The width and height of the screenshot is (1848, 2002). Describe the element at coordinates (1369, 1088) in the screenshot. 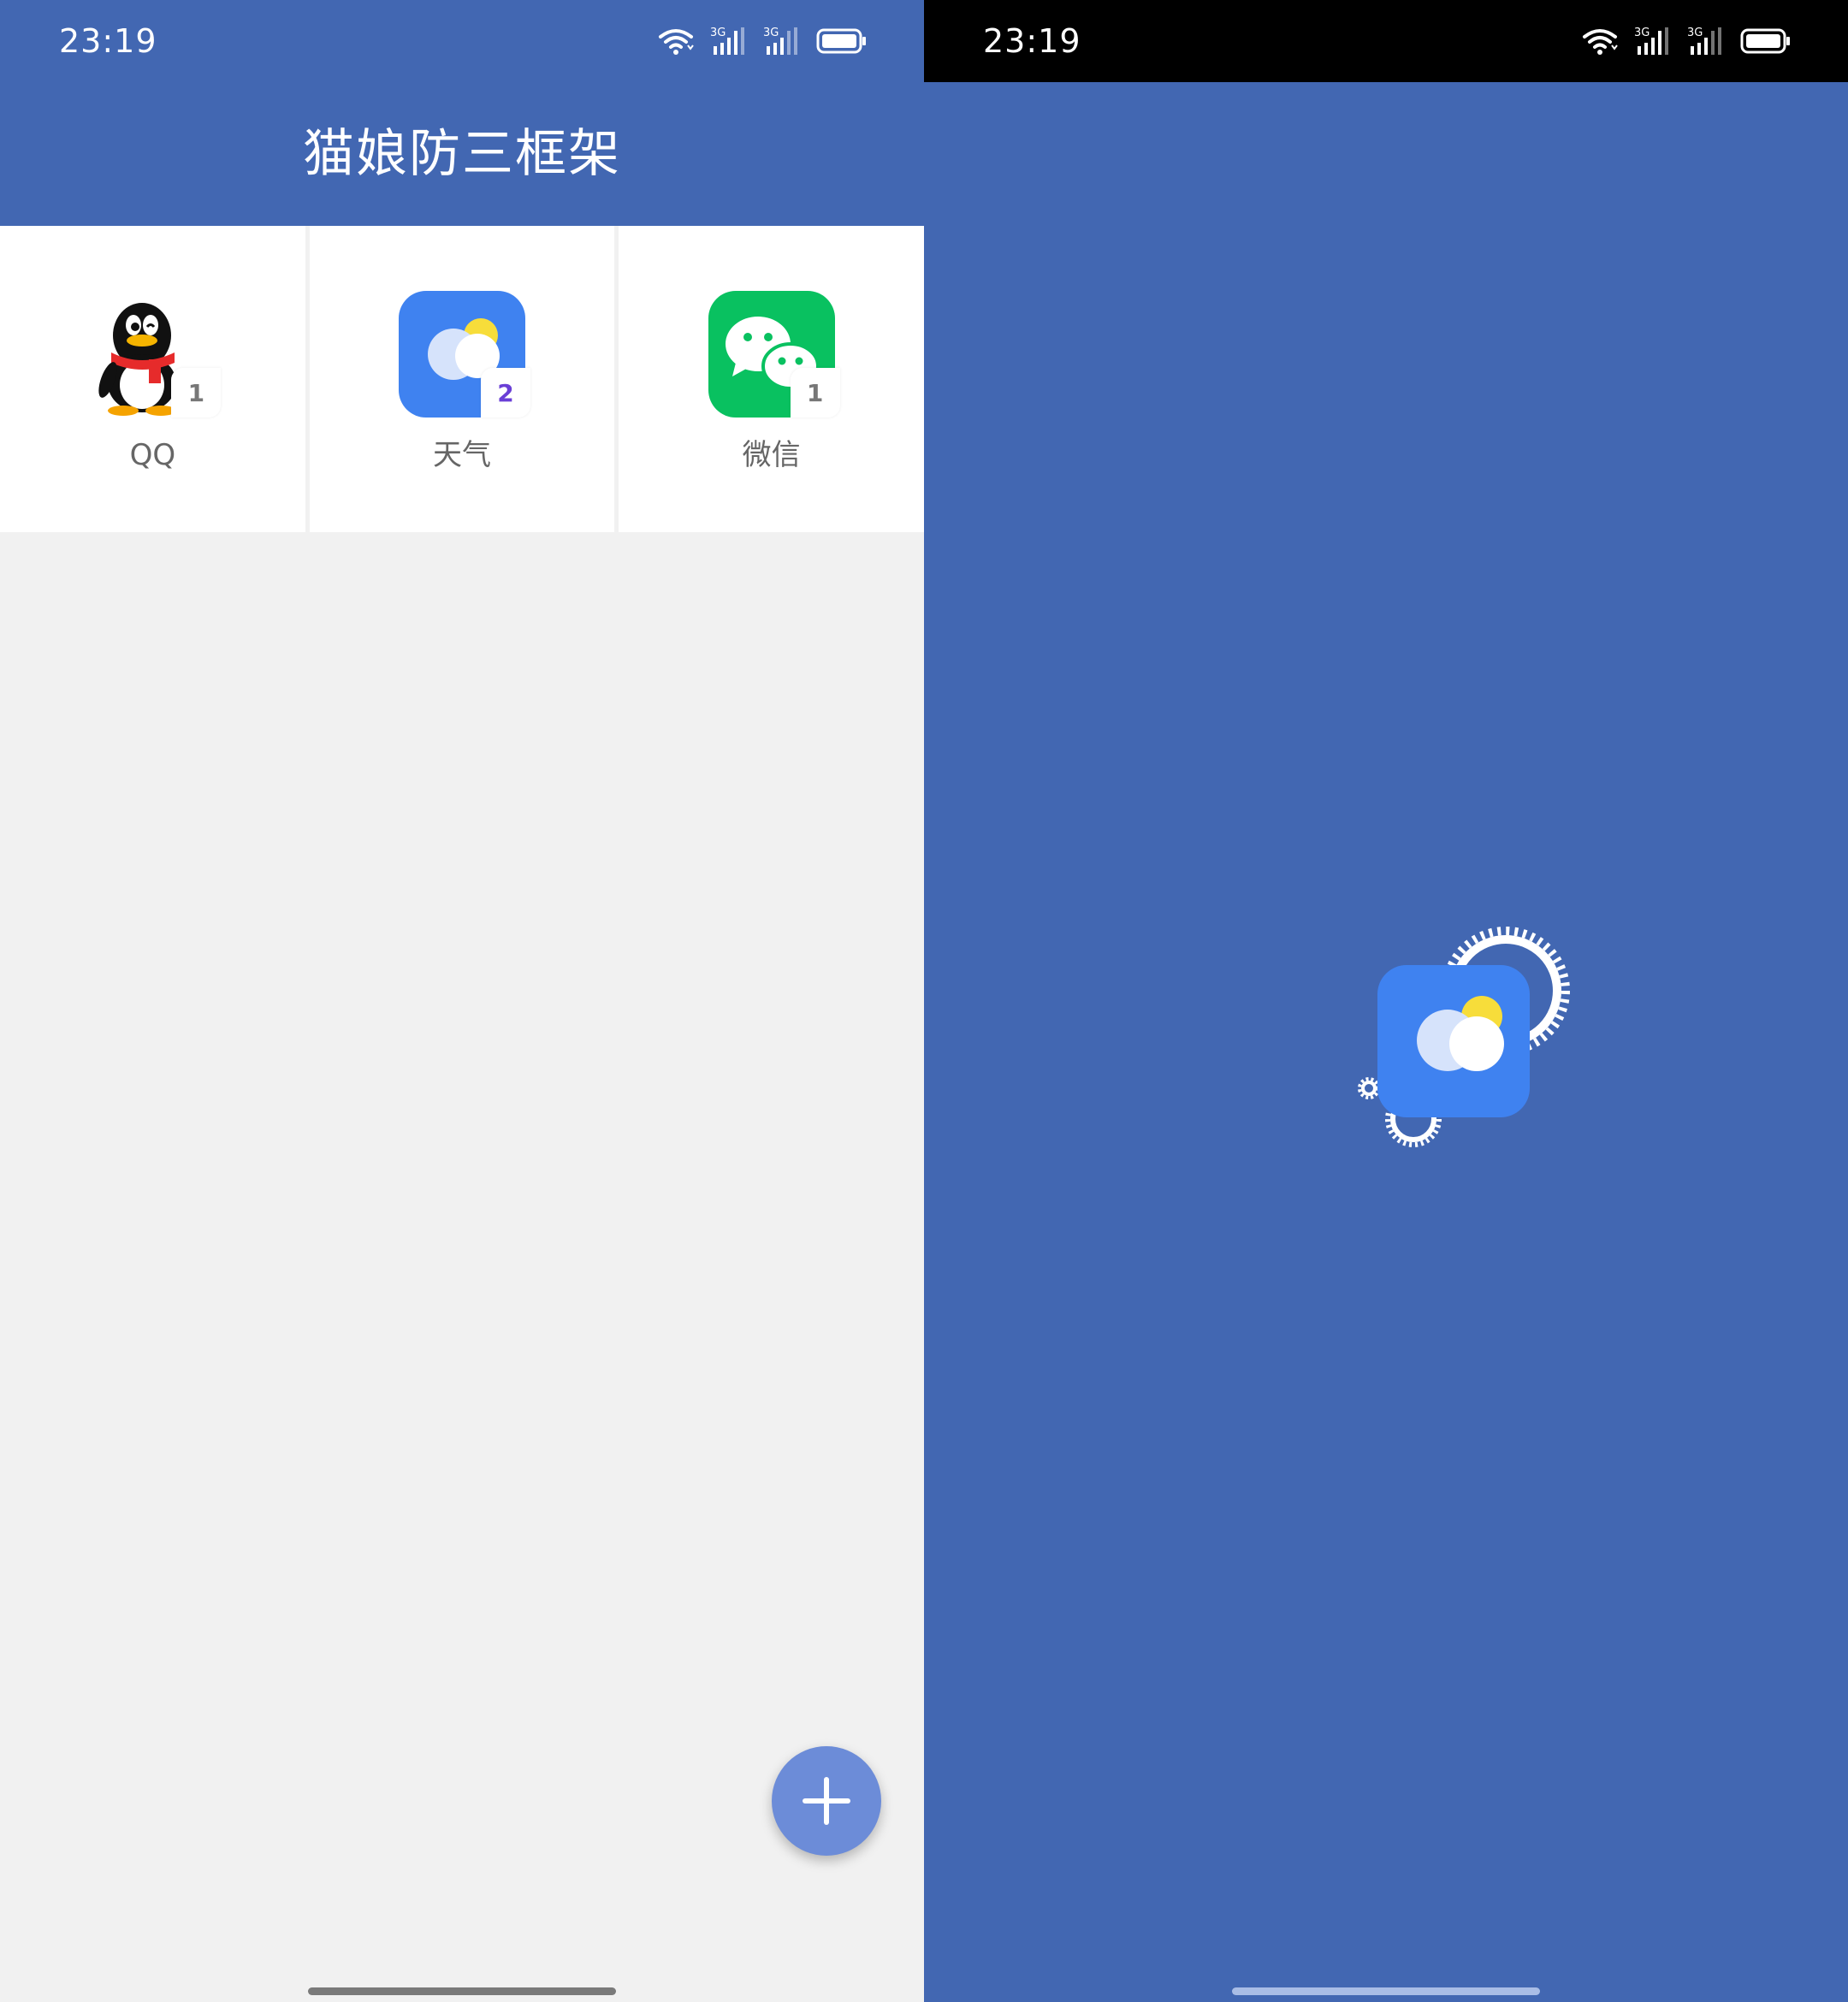

I see `tiny-gear-icon` at that location.